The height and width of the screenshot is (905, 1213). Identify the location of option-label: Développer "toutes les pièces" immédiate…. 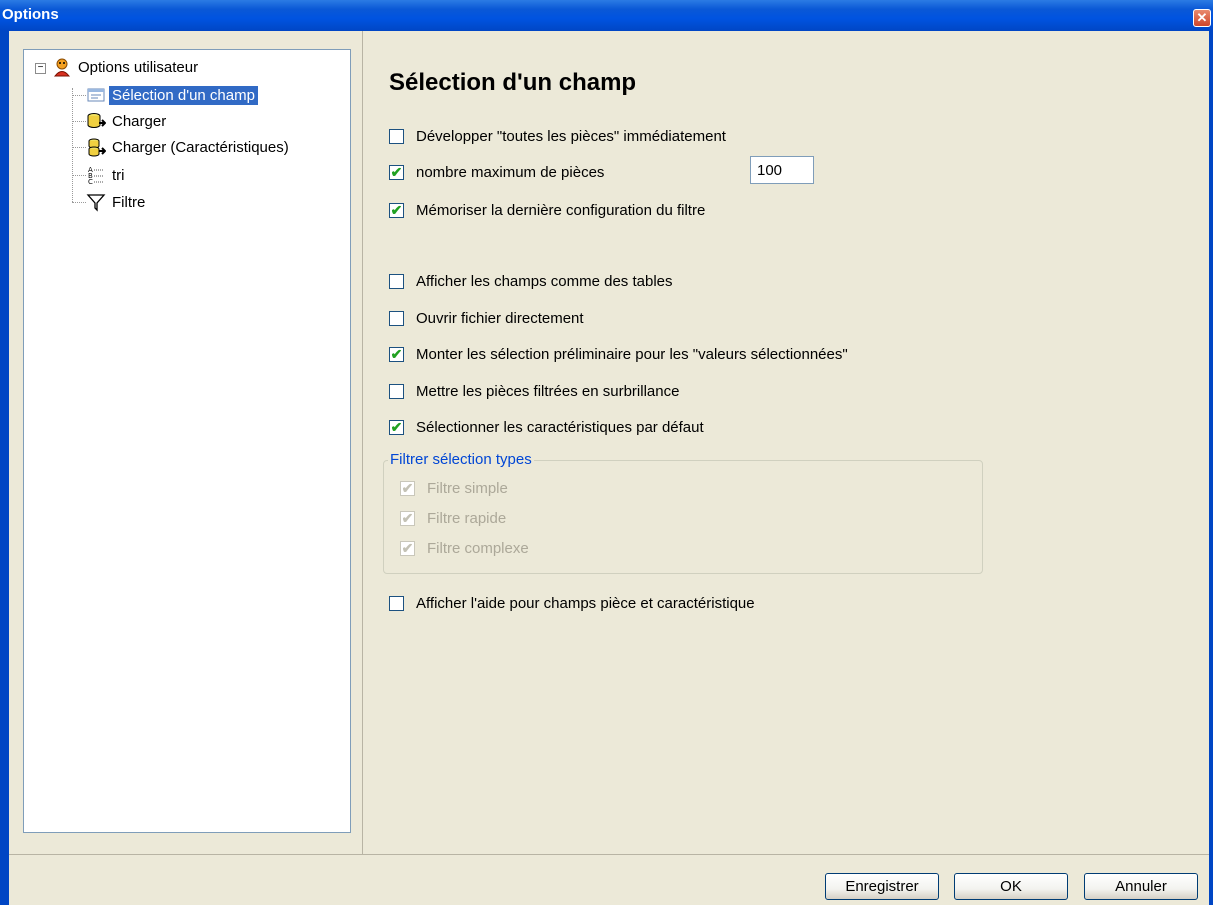
(571, 136).